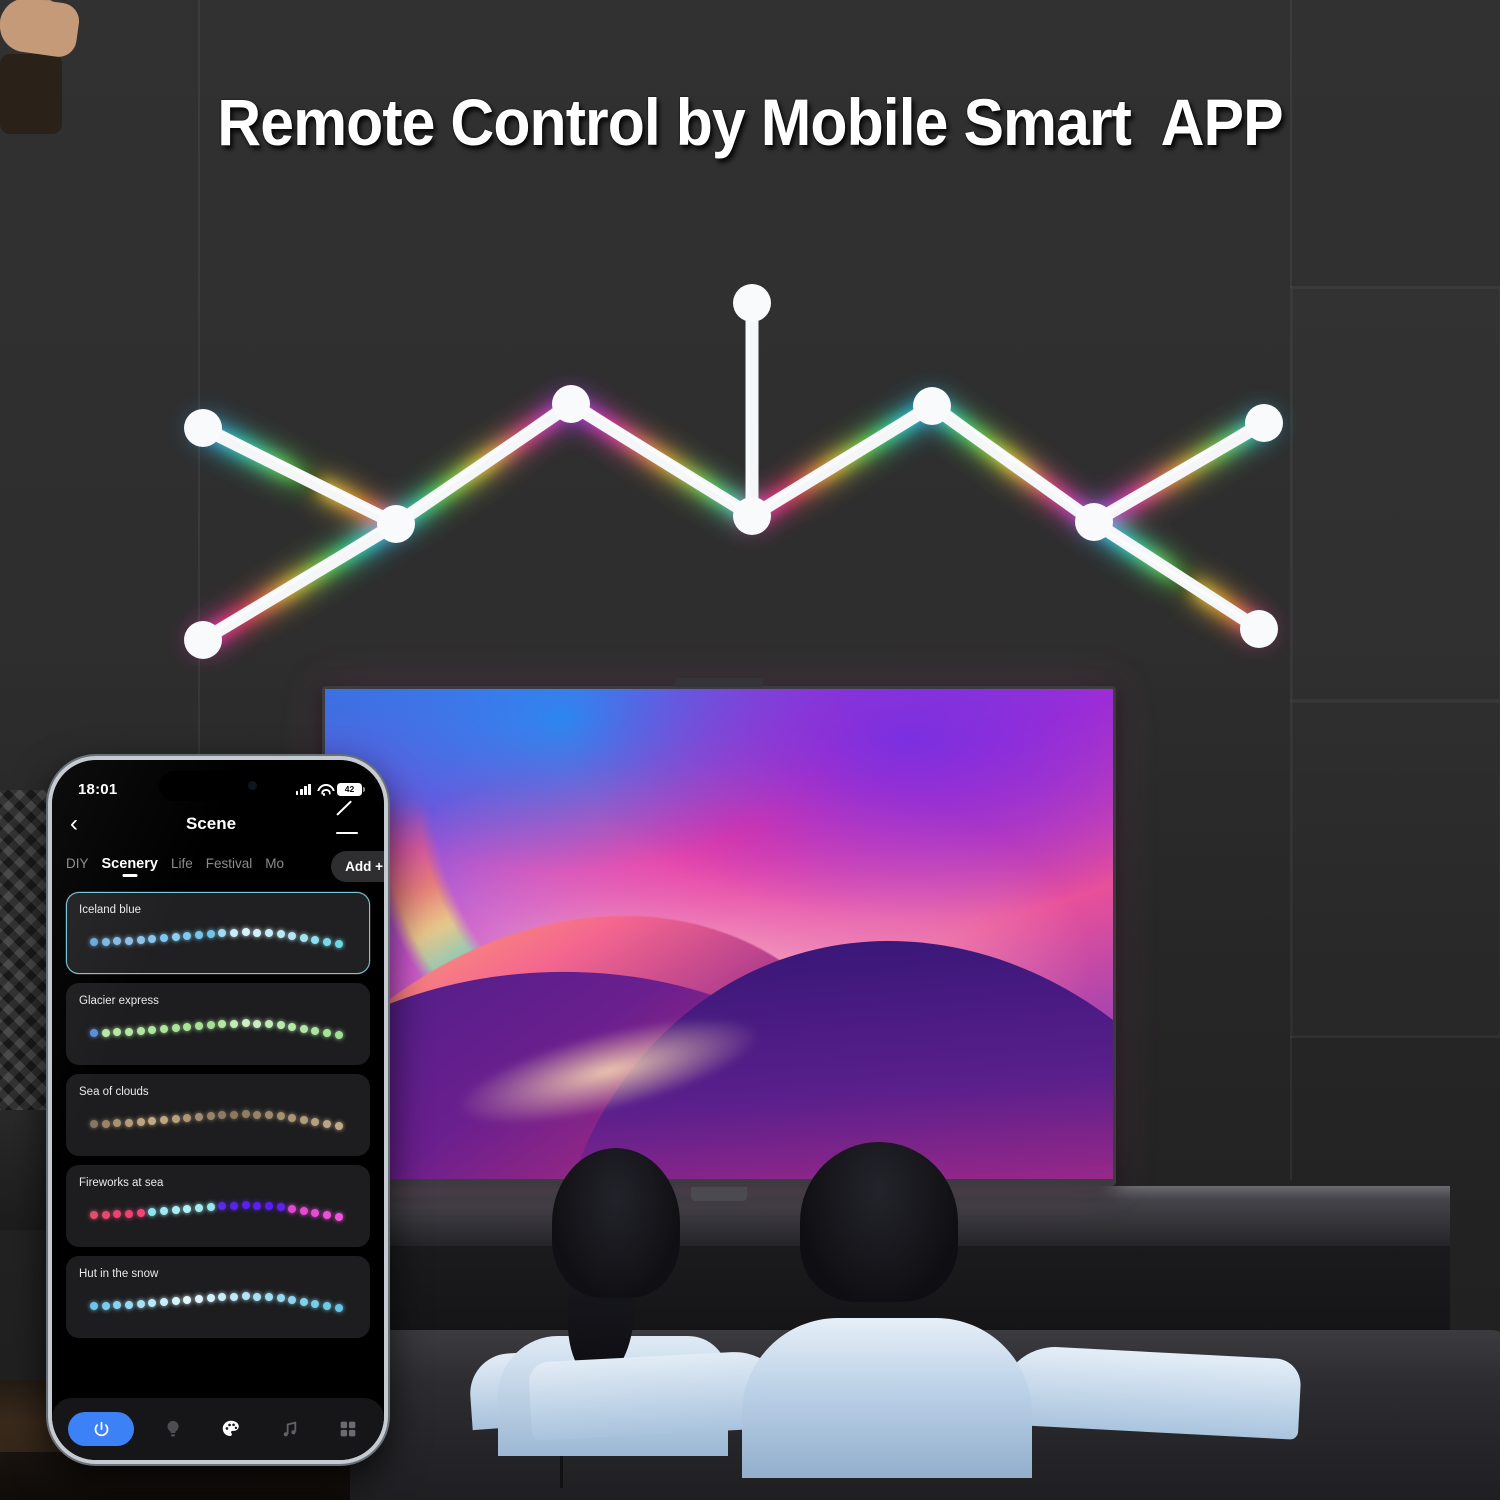  I want to click on grid-button, so click(348, 1429).